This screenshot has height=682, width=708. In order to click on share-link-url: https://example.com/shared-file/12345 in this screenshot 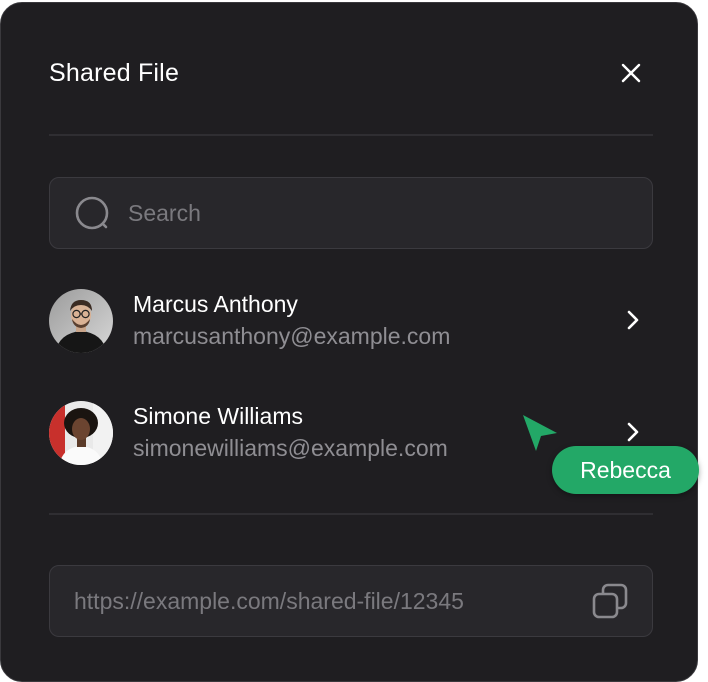, I will do `click(269, 601)`.